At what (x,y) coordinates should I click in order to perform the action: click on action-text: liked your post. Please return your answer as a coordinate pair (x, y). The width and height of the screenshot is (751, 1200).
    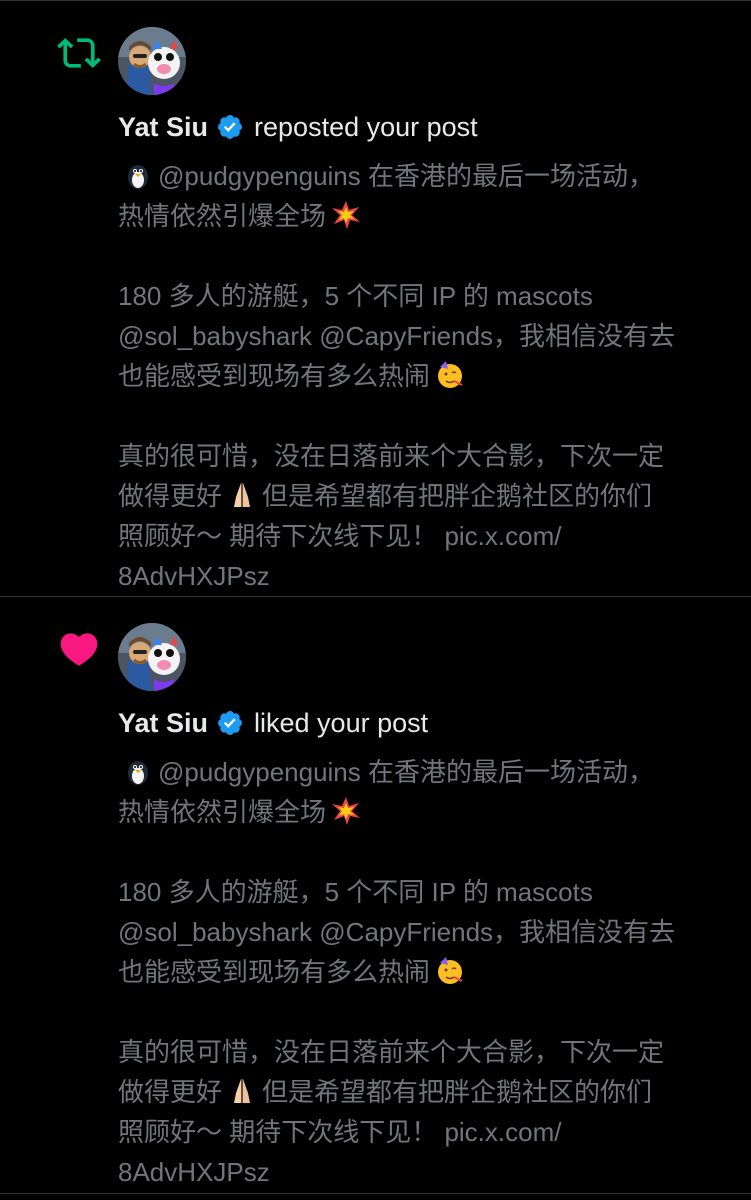
    Looking at the image, I should click on (341, 722).